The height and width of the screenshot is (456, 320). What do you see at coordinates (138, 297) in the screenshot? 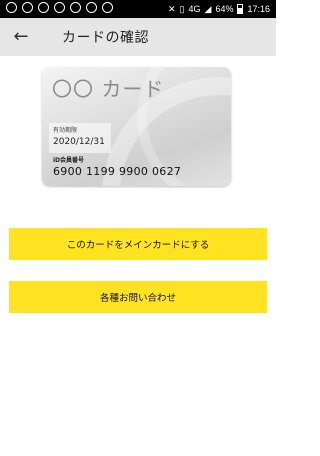
I see `inquiry-button: 各種お問い合わせ` at bounding box center [138, 297].